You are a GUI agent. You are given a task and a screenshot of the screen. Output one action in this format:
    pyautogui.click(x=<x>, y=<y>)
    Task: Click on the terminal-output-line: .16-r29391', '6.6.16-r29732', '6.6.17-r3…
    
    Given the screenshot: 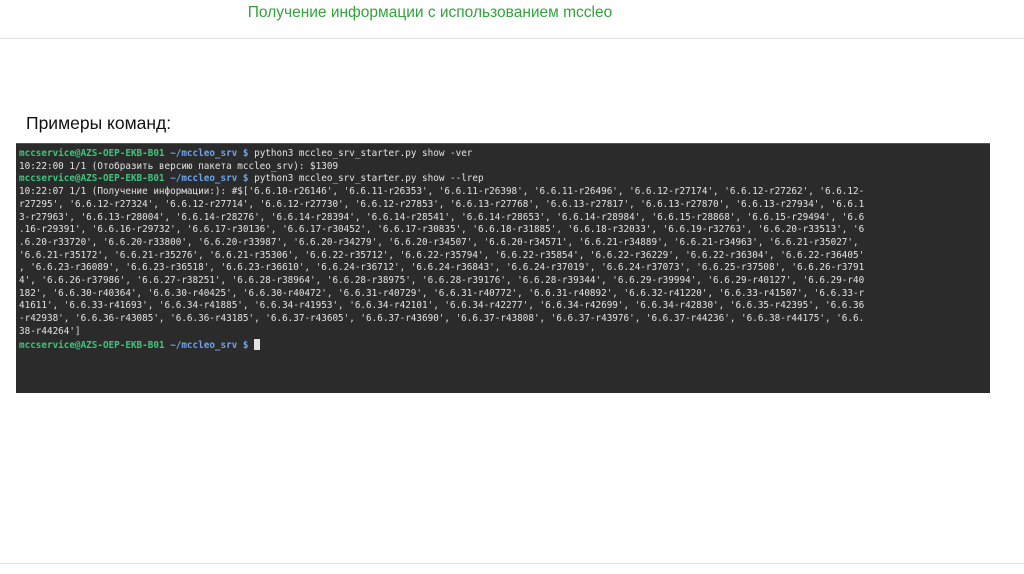 What is the action you would take?
    pyautogui.click(x=442, y=230)
    